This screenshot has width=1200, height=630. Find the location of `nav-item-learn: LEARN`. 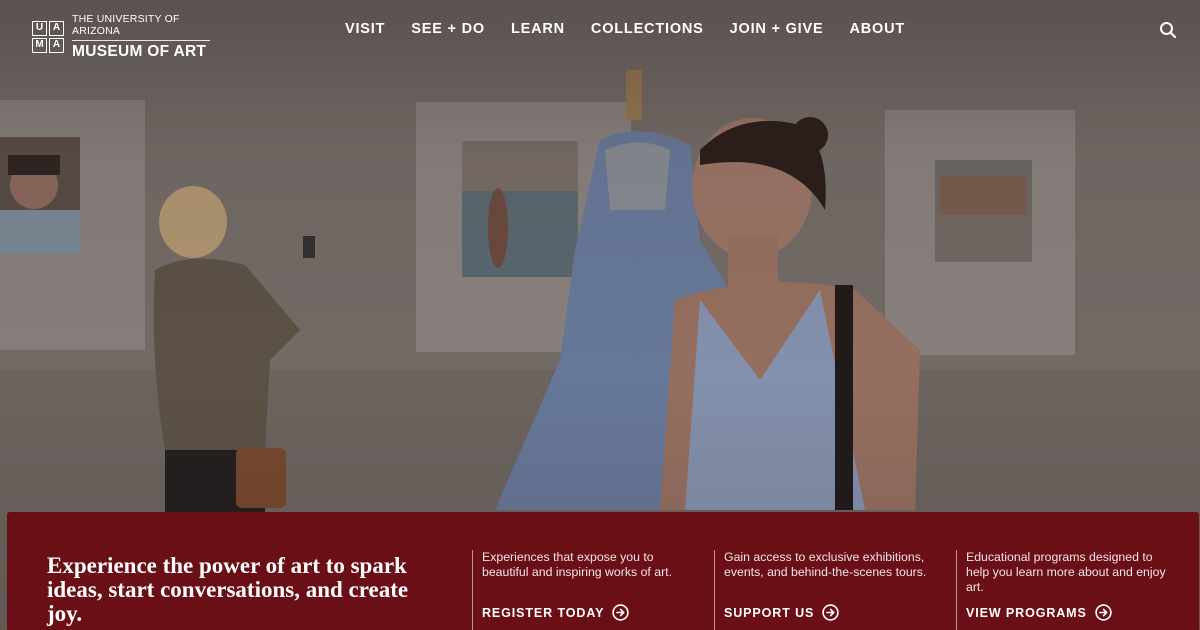

nav-item-learn: LEARN is located at coordinates (538, 29).